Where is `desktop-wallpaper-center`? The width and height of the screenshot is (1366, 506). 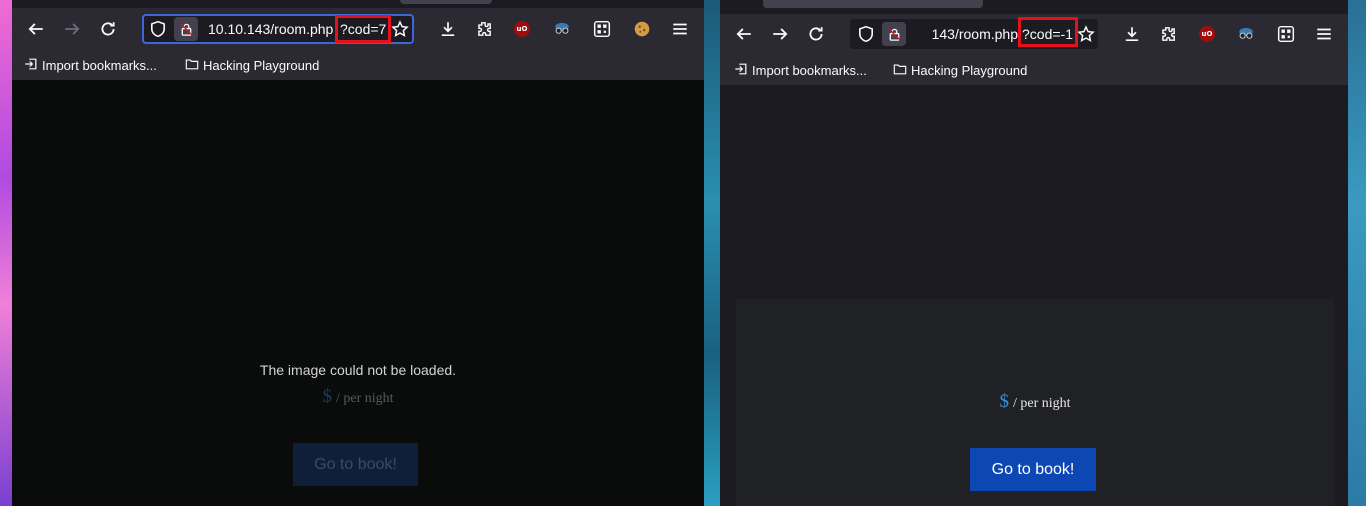 desktop-wallpaper-center is located at coordinates (712, 253).